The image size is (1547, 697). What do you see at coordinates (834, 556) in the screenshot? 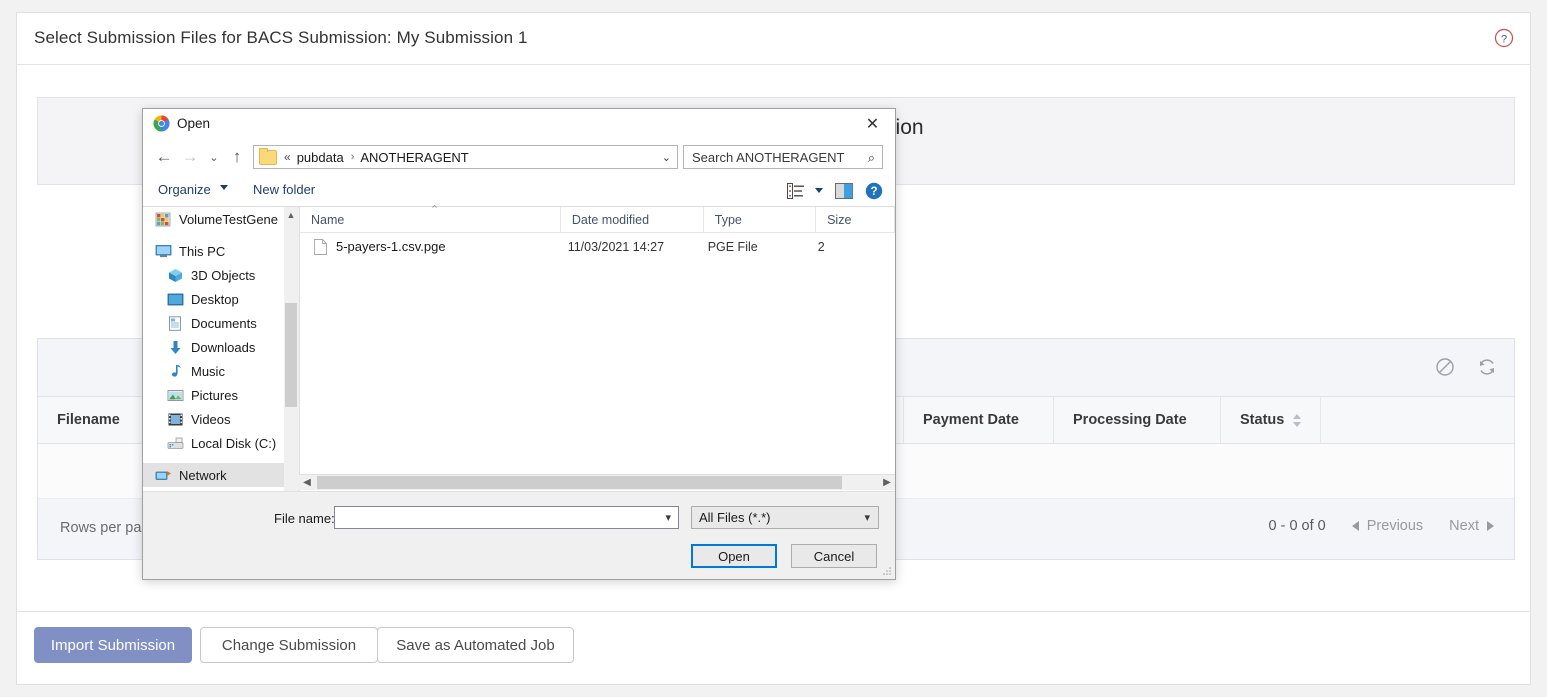
I see `cancel-button: Cancel` at bounding box center [834, 556].